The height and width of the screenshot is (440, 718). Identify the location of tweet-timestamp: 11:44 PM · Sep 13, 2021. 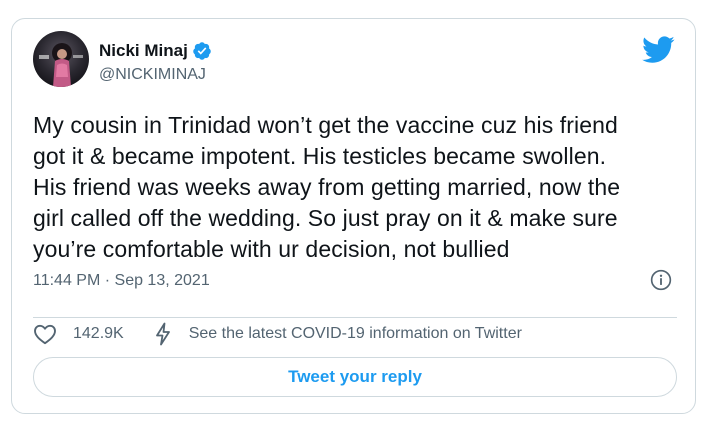
(121, 281).